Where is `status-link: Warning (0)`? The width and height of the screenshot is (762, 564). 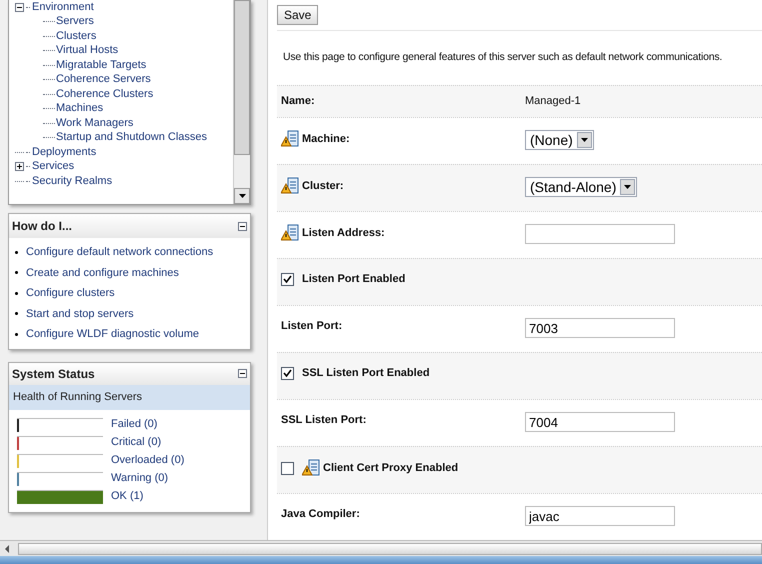
status-link: Warning (0) is located at coordinates (139, 478).